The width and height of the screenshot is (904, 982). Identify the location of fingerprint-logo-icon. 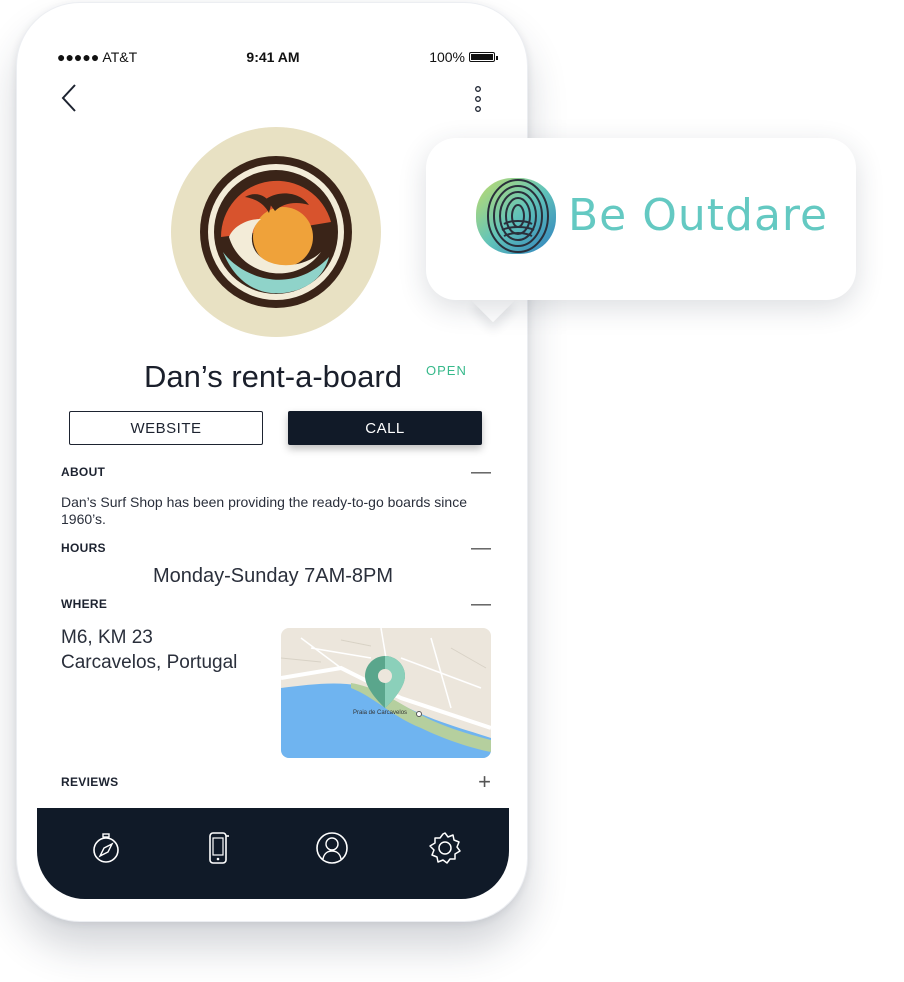
(516, 216).